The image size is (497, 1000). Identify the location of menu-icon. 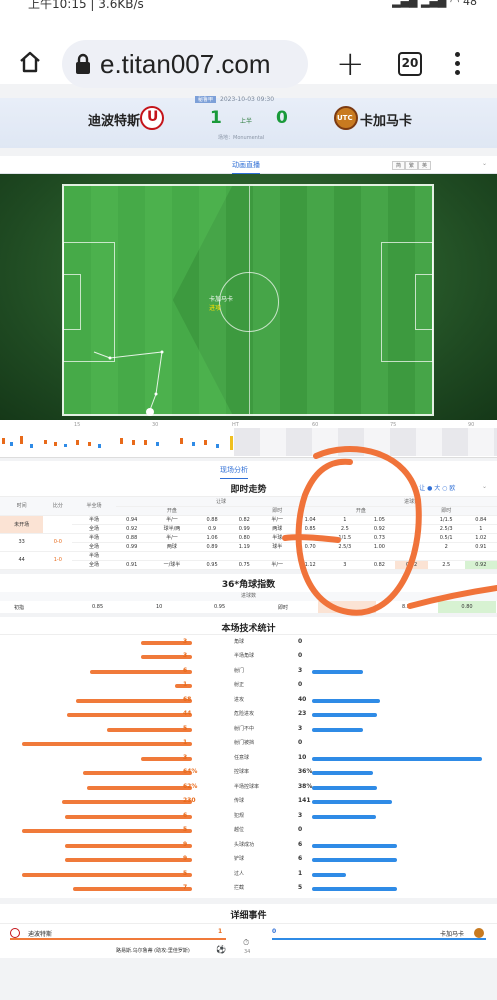
(458, 65).